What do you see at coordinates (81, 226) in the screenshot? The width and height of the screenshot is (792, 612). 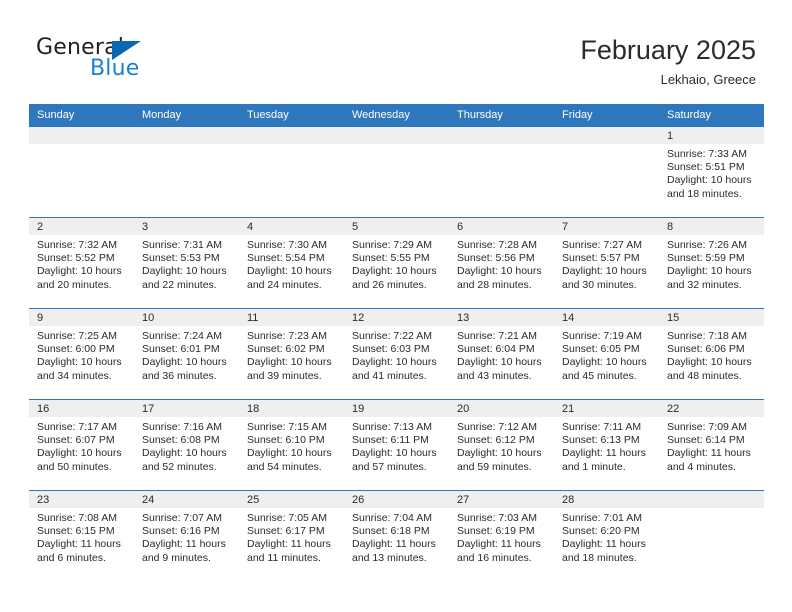 I see `day-number: 2` at bounding box center [81, 226].